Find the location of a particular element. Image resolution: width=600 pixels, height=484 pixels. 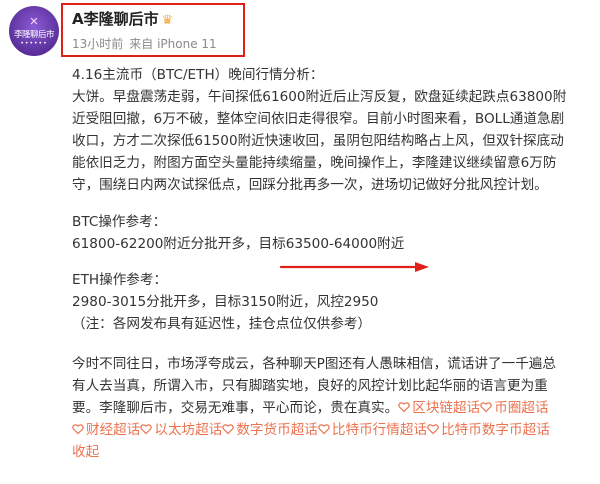

analysis-line: 近受阻回撤，6万不破，整体空间依旧走得很窄。目前小时图来看，BOLL通道急剧 is located at coordinates (318, 119).